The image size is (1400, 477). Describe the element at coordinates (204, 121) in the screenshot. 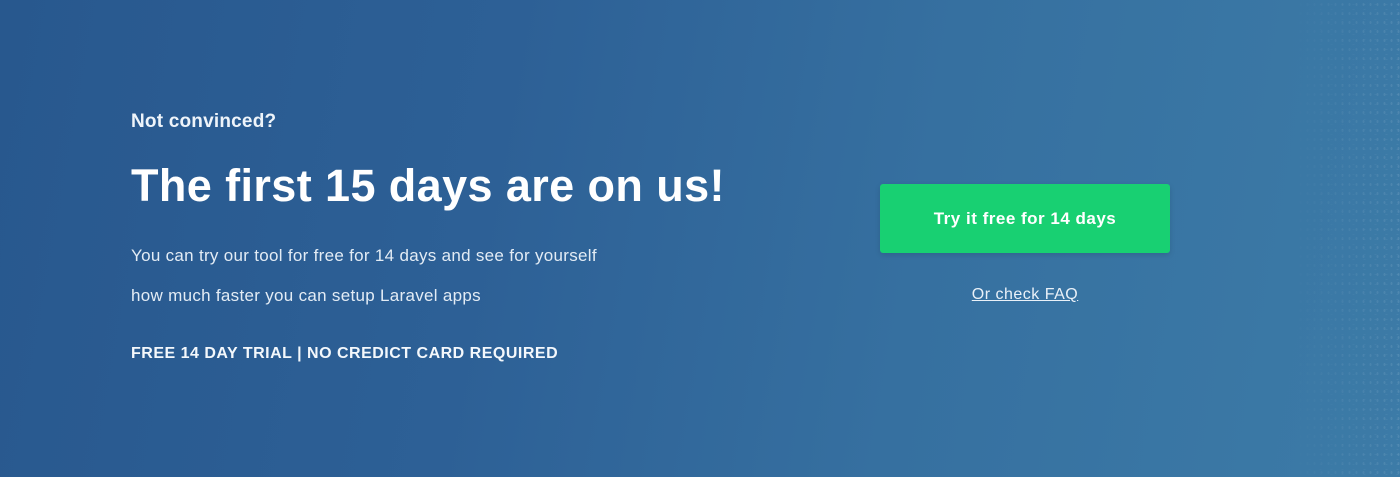

I see `cta-eyebrow: Not convinced?` at that location.